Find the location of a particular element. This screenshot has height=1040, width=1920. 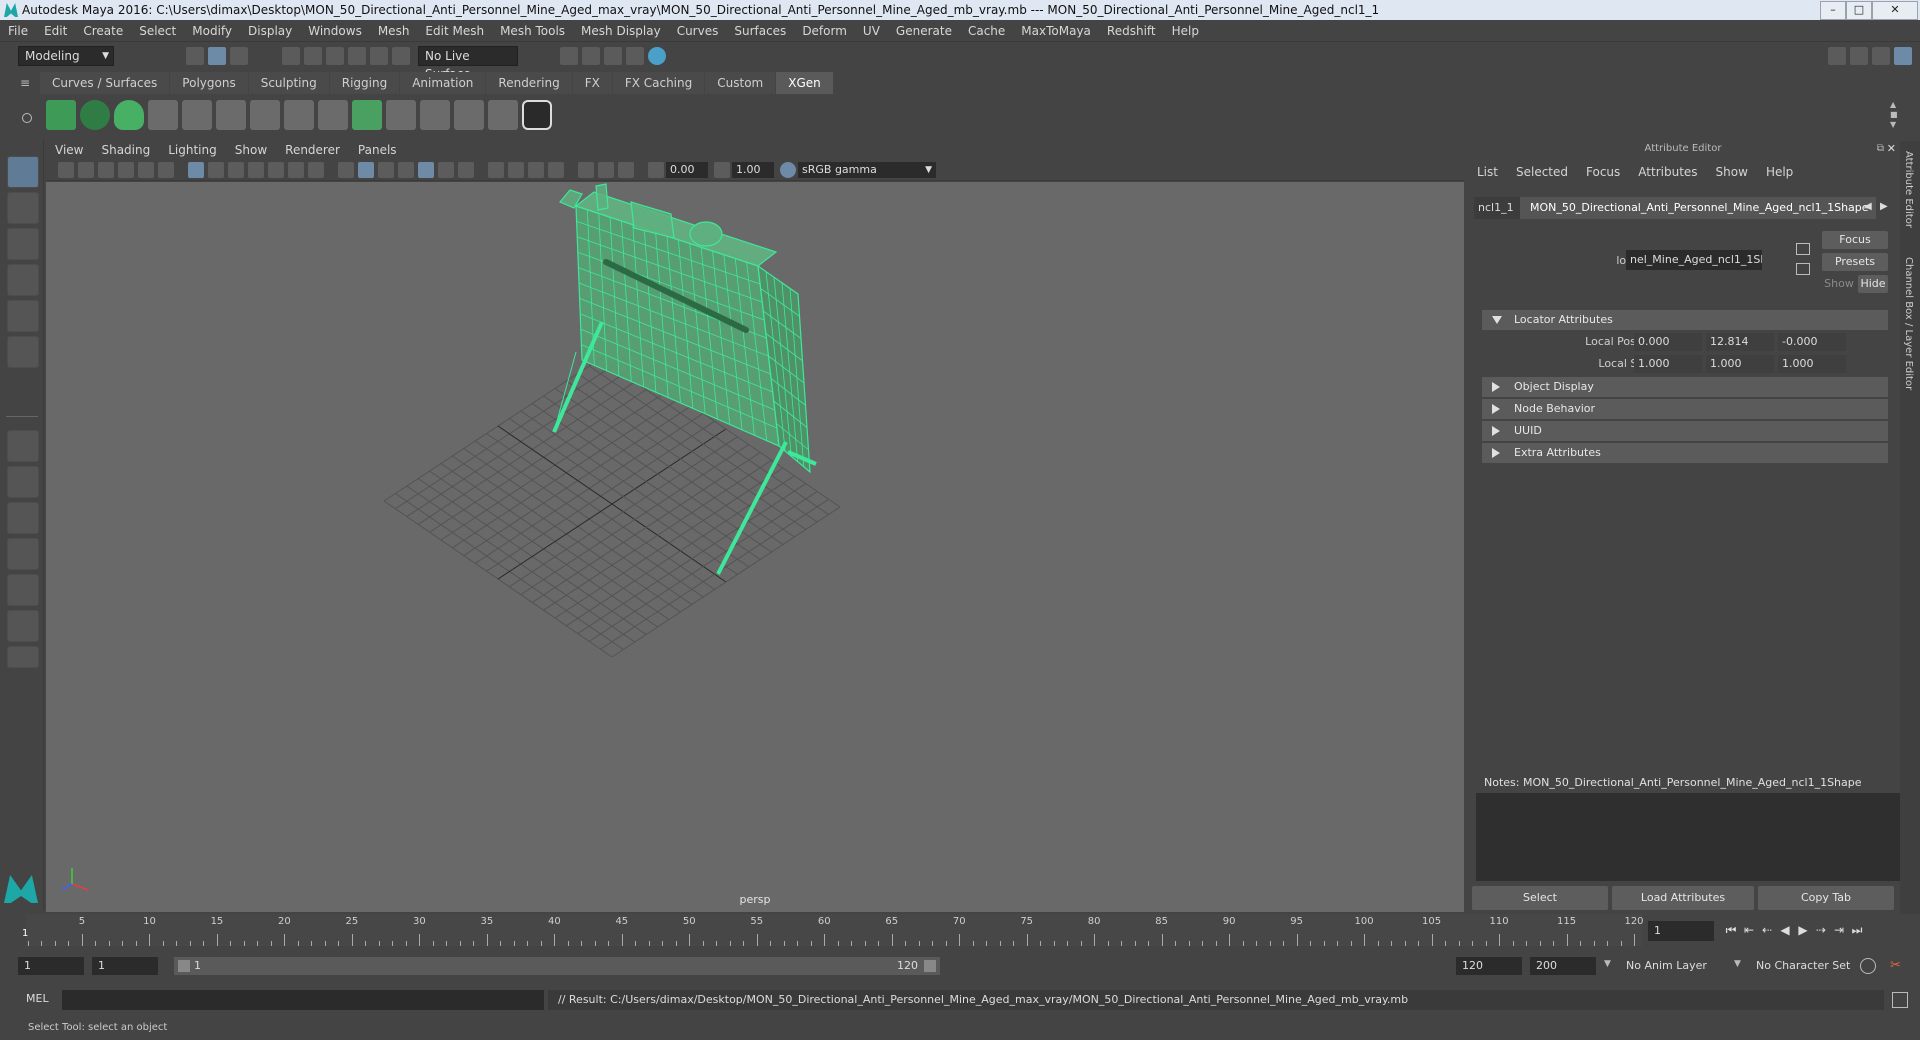

layout-toggle-icon is located at coordinates (1837, 56).